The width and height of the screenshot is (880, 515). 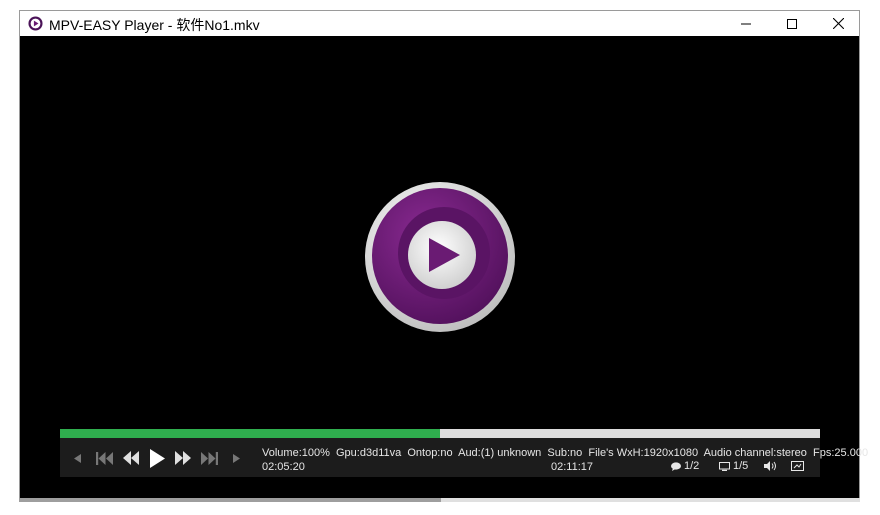 I want to click on rewind-button, so click(x=131, y=458).